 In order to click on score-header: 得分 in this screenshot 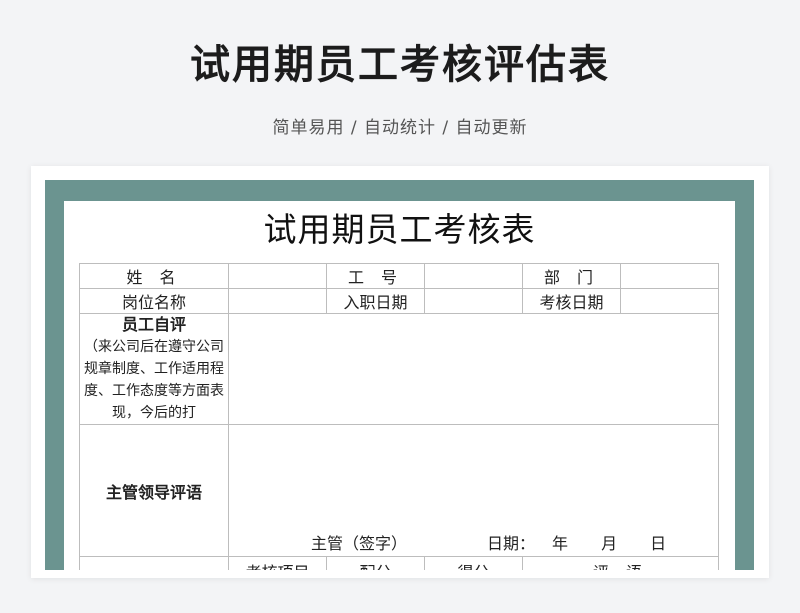, I will do `click(473, 563)`.